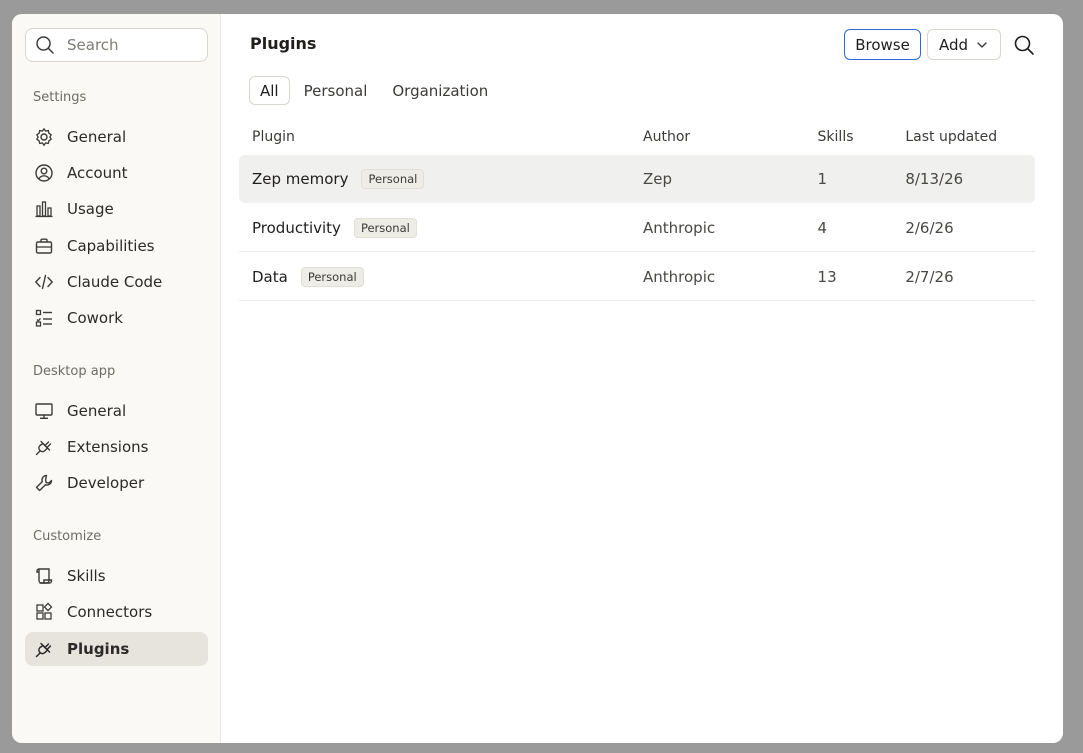  I want to click on add-button: Add, so click(964, 44).